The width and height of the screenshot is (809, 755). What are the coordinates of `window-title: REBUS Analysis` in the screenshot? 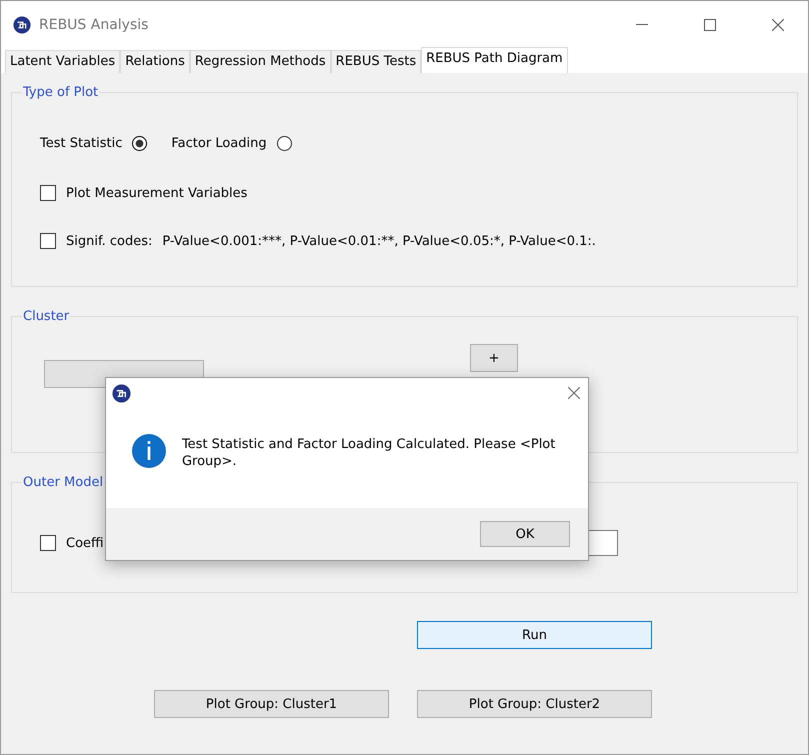 It's located at (94, 24).